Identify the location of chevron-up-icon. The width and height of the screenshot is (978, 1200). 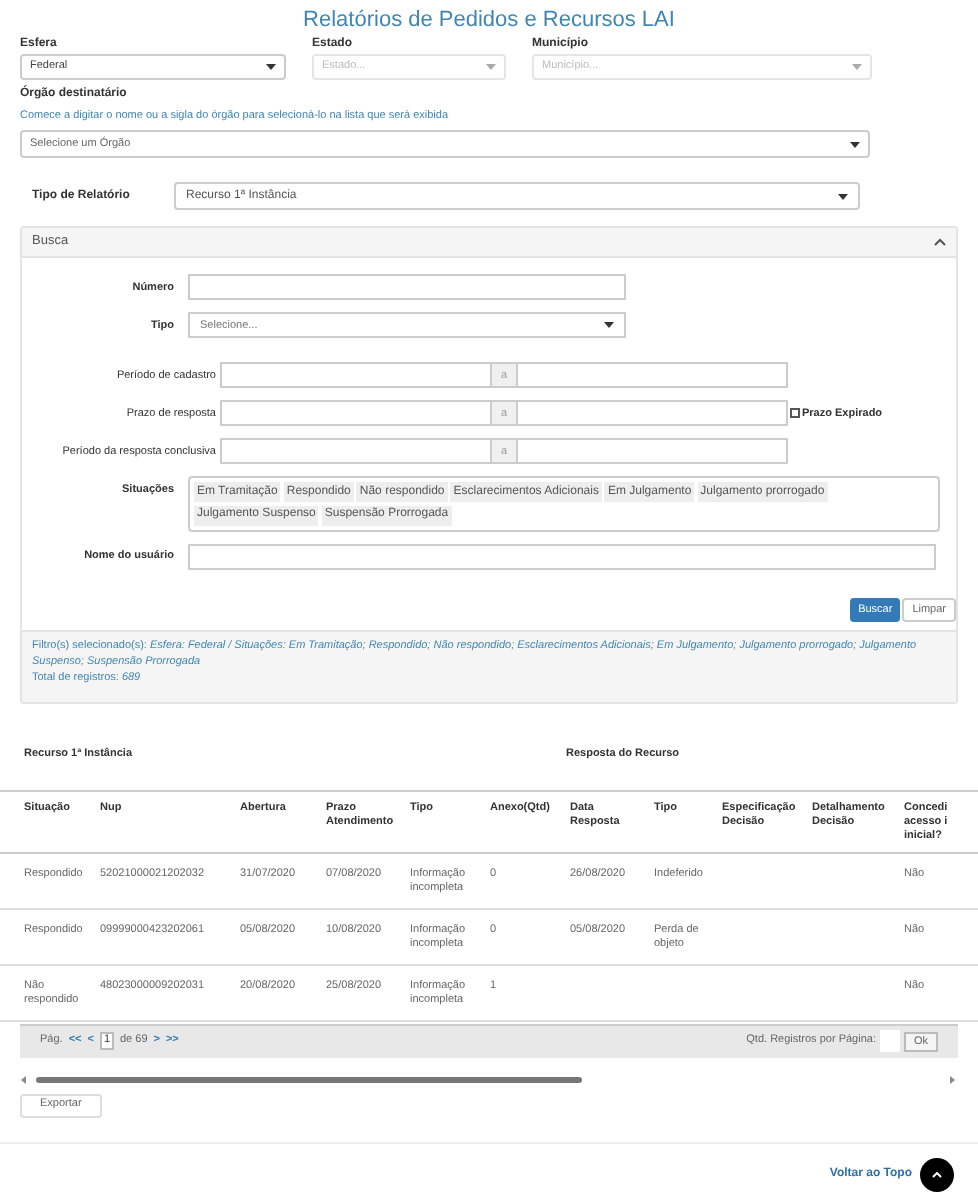
(937, 1174).